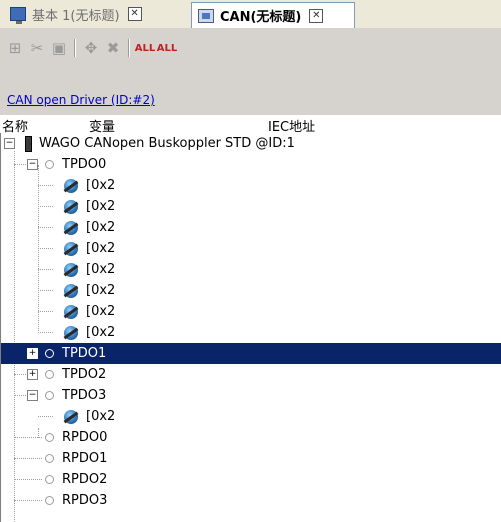 This screenshot has height=522, width=501. Describe the element at coordinates (145, 48) in the screenshot. I see `add-all-icon: ALL` at that location.